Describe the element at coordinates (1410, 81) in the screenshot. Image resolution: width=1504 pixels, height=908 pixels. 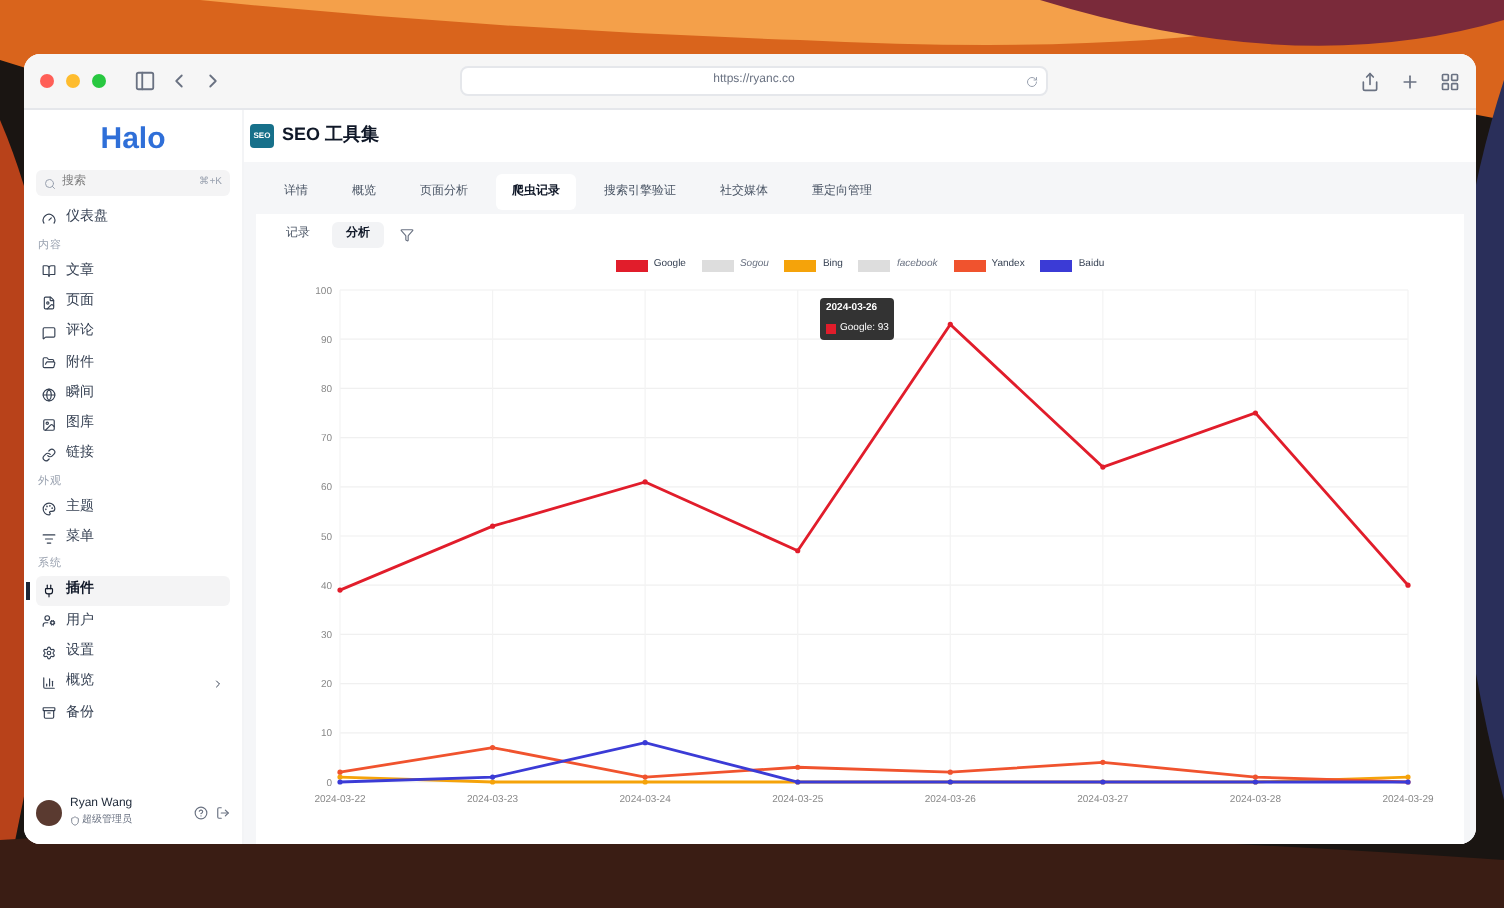
I see `new-tab-icon` at that location.